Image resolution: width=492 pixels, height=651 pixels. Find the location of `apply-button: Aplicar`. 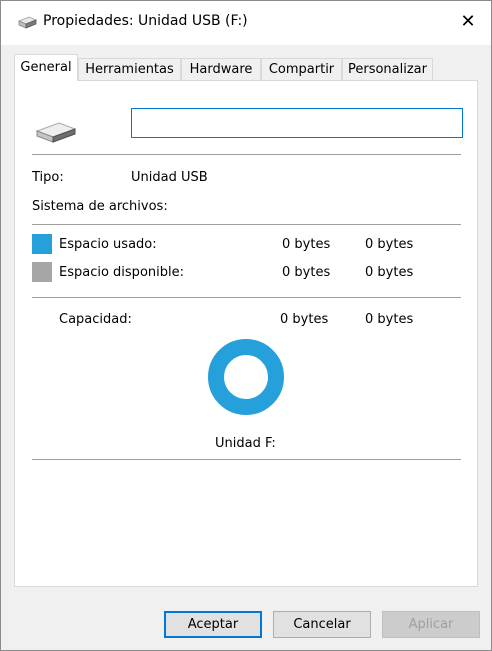

apply-button: Aplicar is located at coordinates (431, 624).